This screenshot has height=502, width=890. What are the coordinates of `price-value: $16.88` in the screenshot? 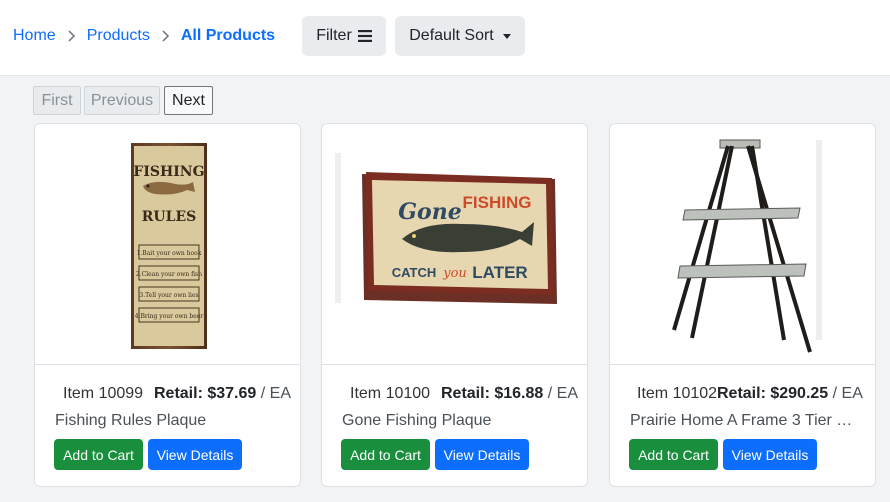 It's located at (519, 393).